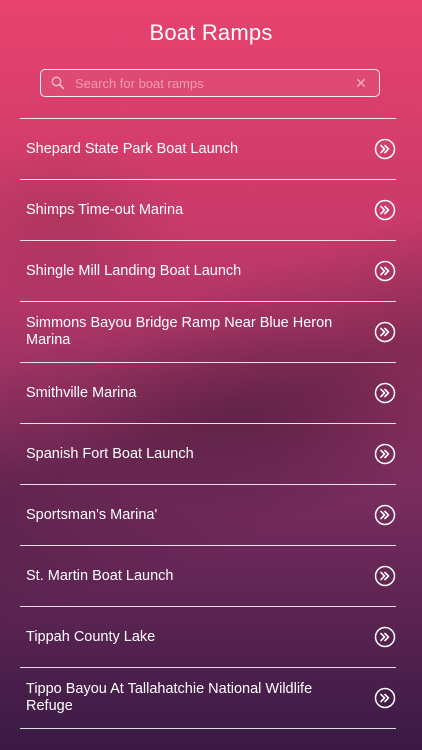 This screenshot has height=750, width=422. I want to click on search-bar: ✕, so click(210, 83).